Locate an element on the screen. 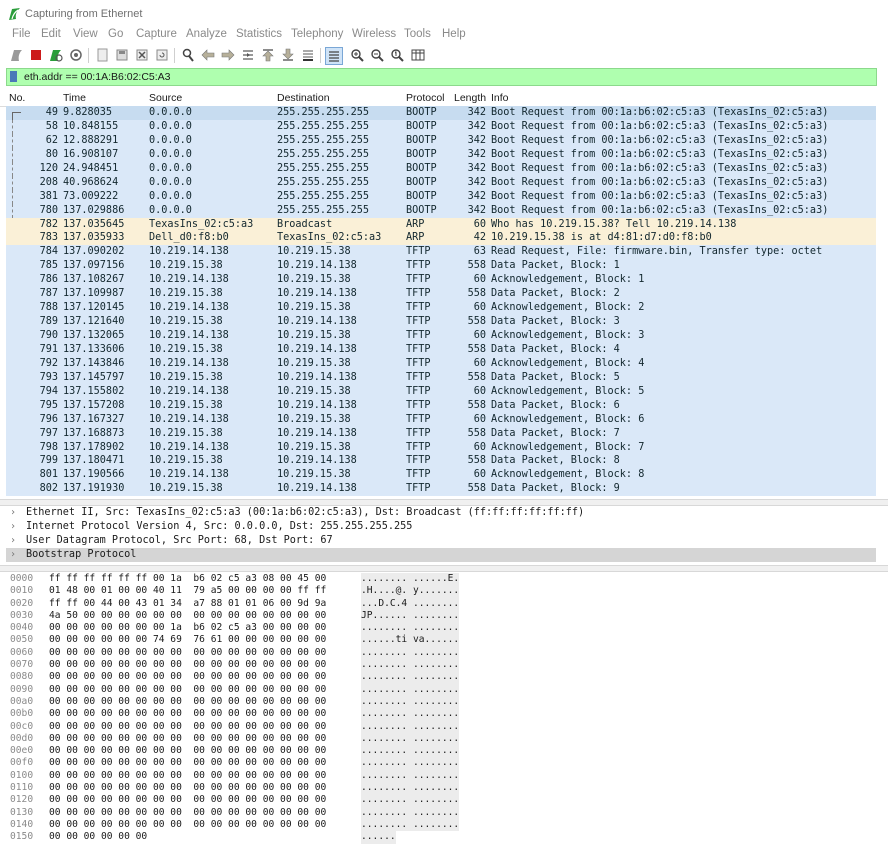  menu-help: Help is located at coordinates (454, 34).